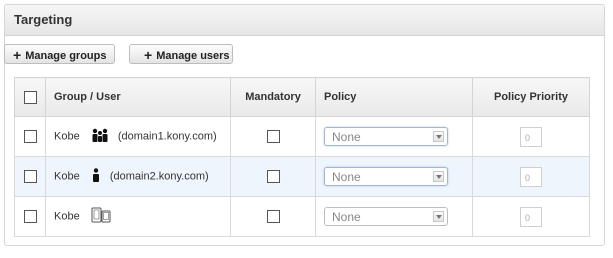 The height and width of the screenshot is (258, 613). Describe the element at coordinates (304, 20) in the screenshot. I see `panel-title: Targeting` at that location.